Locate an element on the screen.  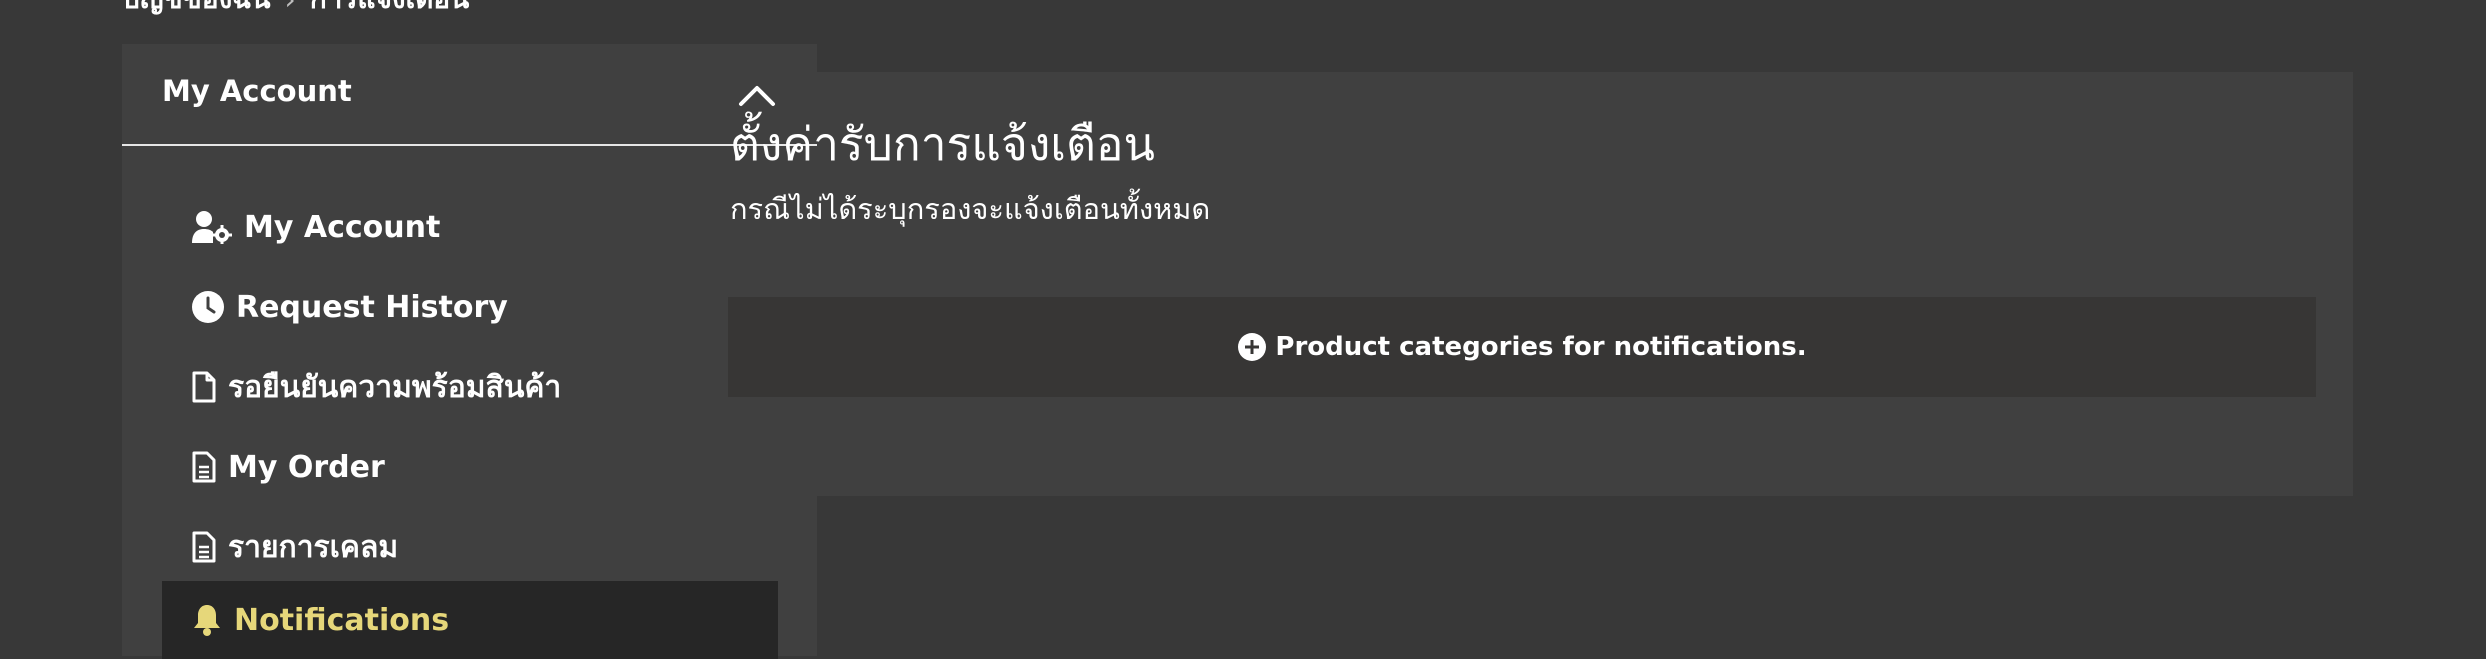
add-category-label: Product categories for notifications. is located at coordinates (1541, 347).